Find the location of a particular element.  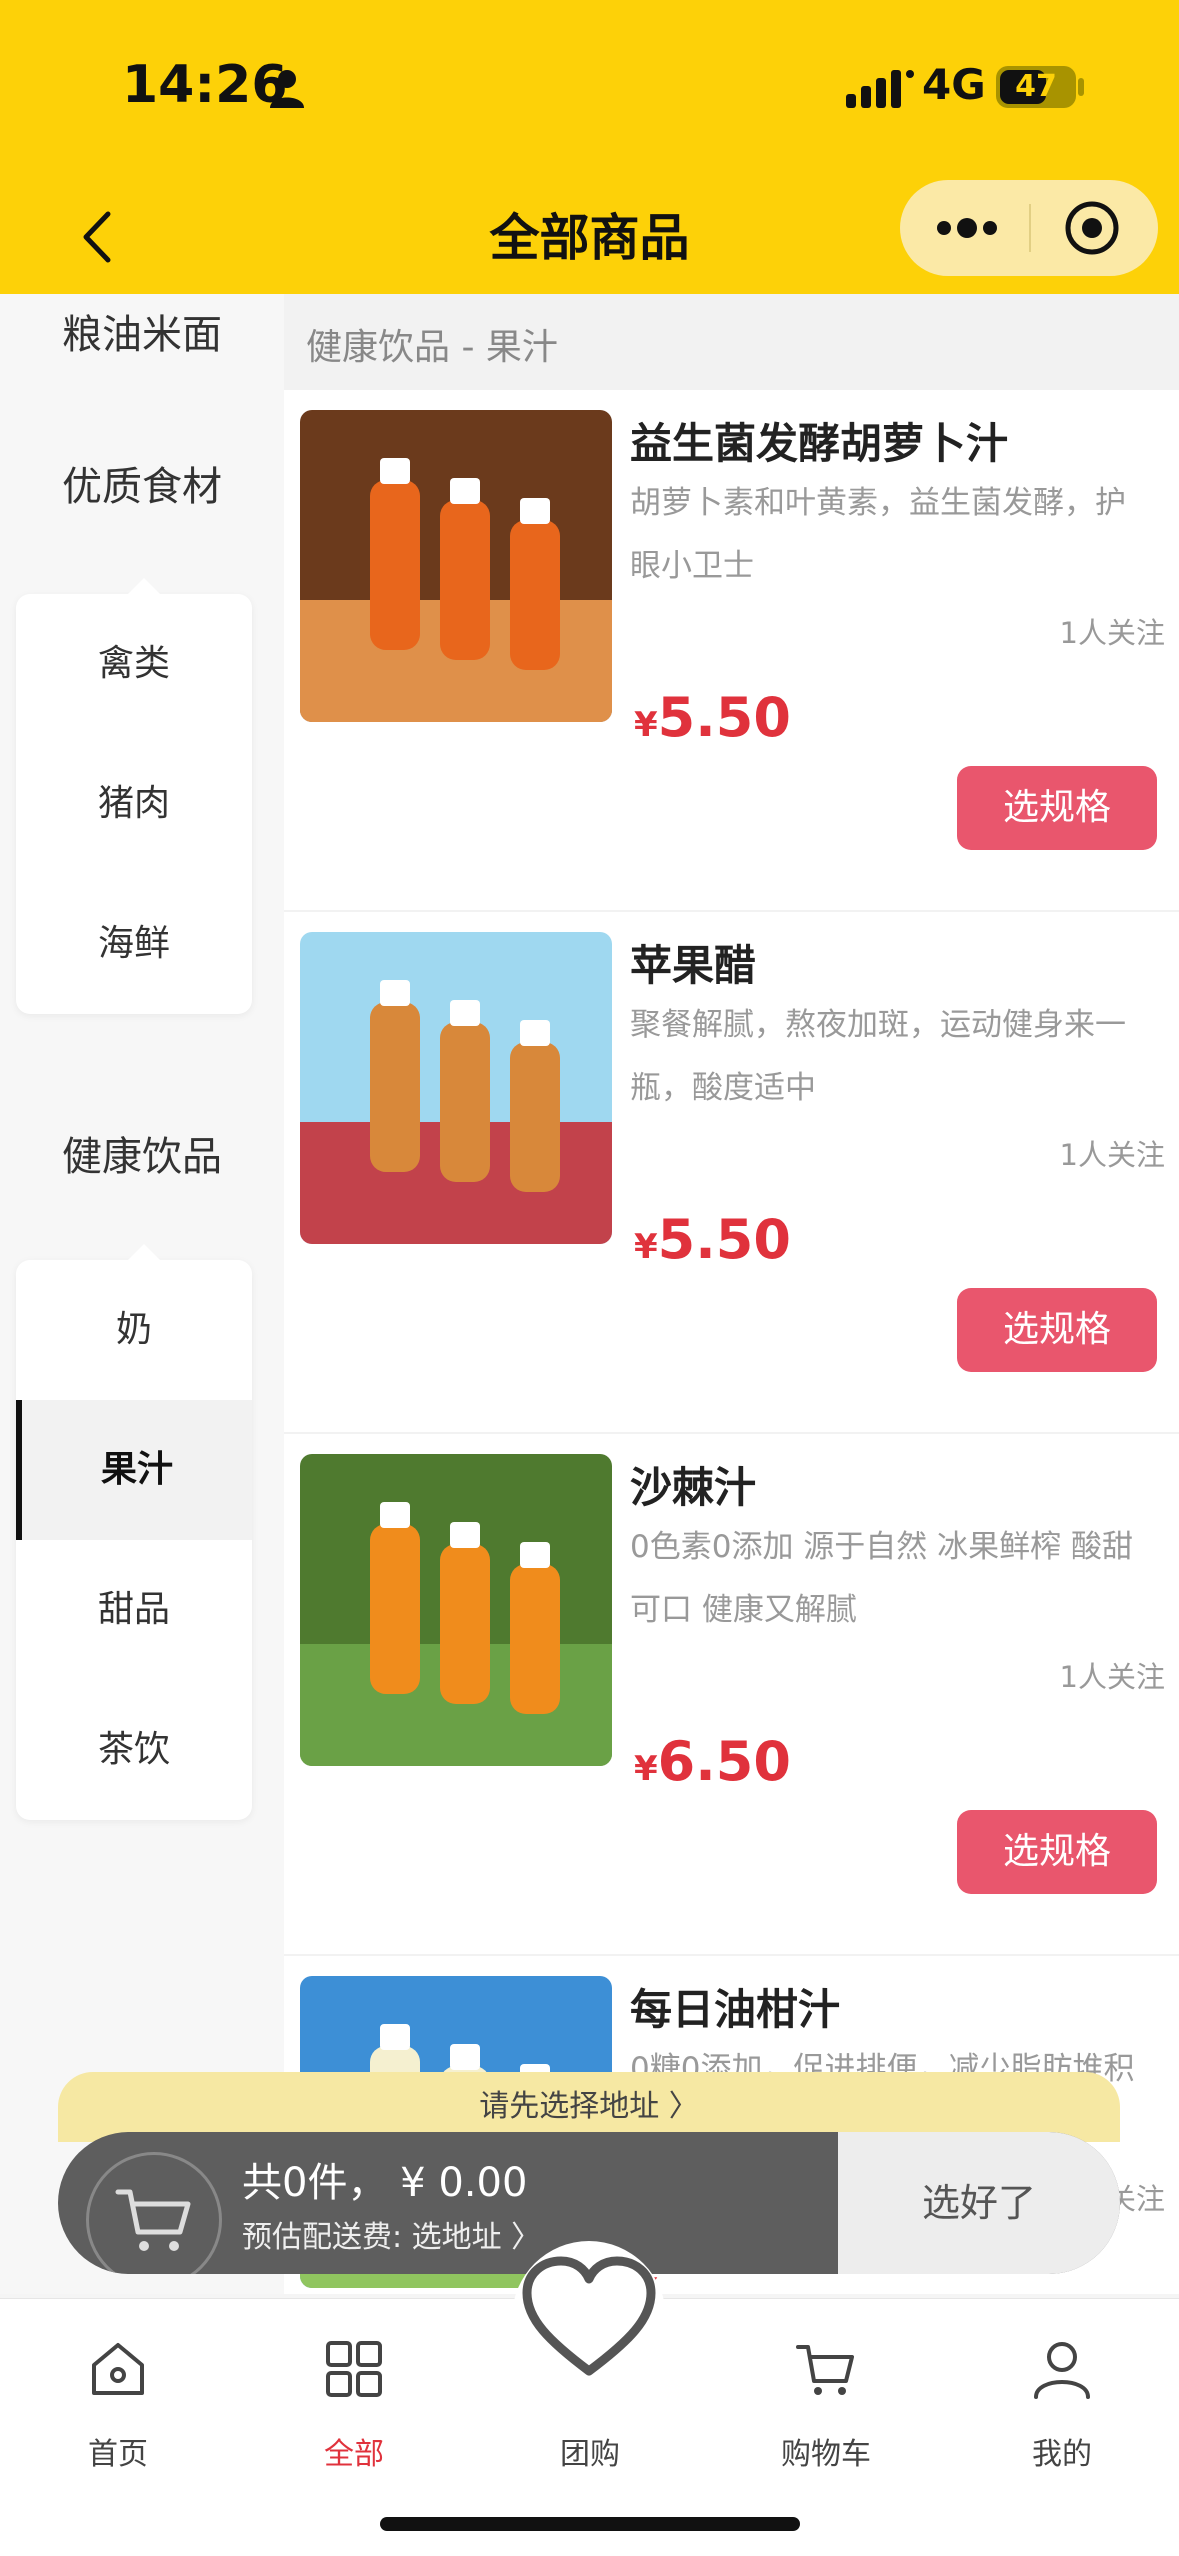

tab-label: 全部 is located at coordinates (354, 2454).